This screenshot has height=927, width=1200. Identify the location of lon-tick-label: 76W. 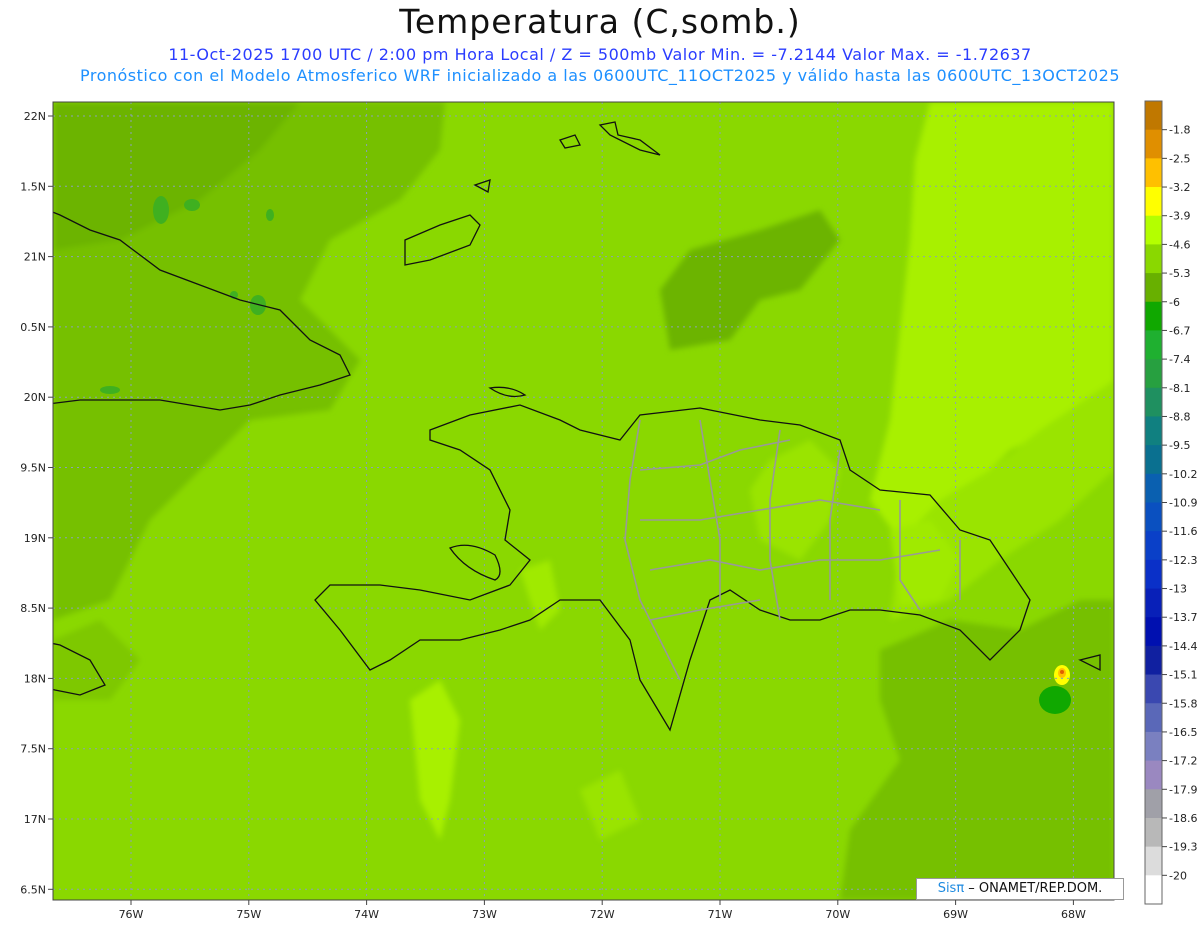
(131, 914).